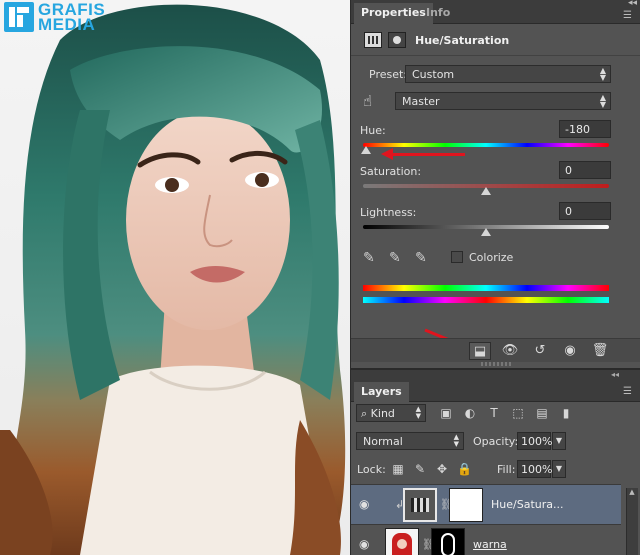 The height and width of the screenshot is (555, 640). I want to click on hue-input: -180, so click(585, 129).